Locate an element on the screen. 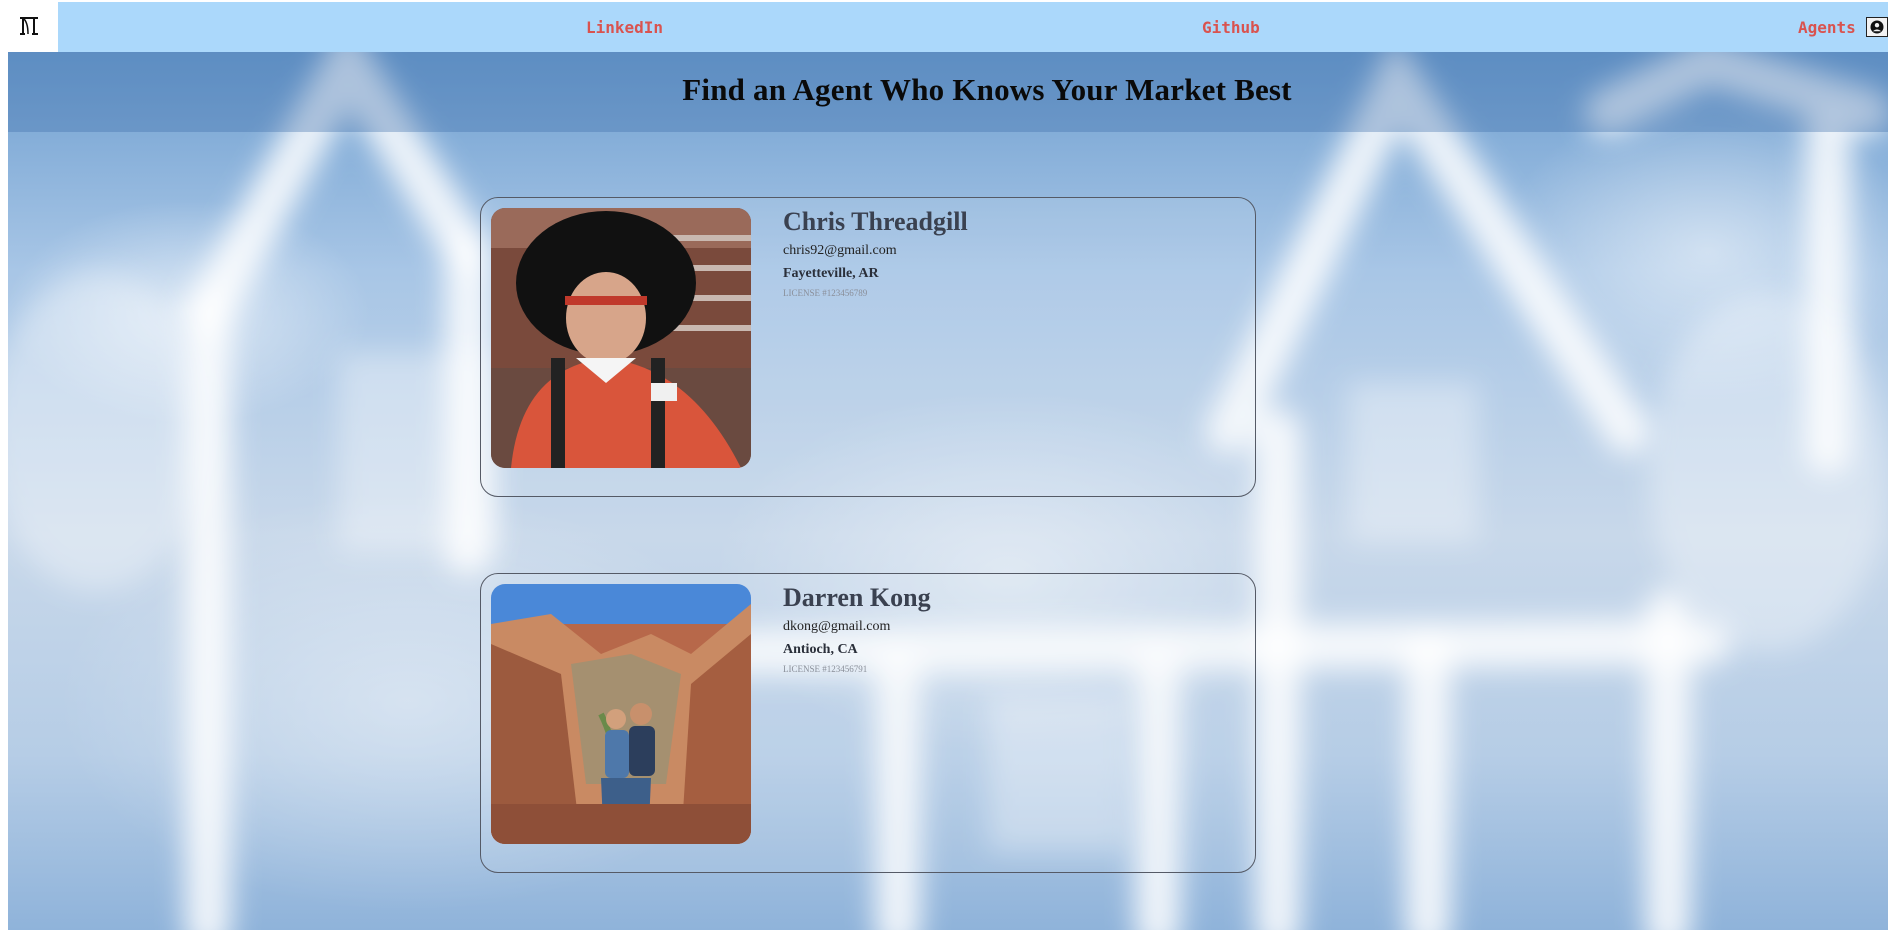 The height and width of the screenshot is (930, 1888). page-title: Find an Agent Who Knows Your Market Best is located at coordinates (987, 89).